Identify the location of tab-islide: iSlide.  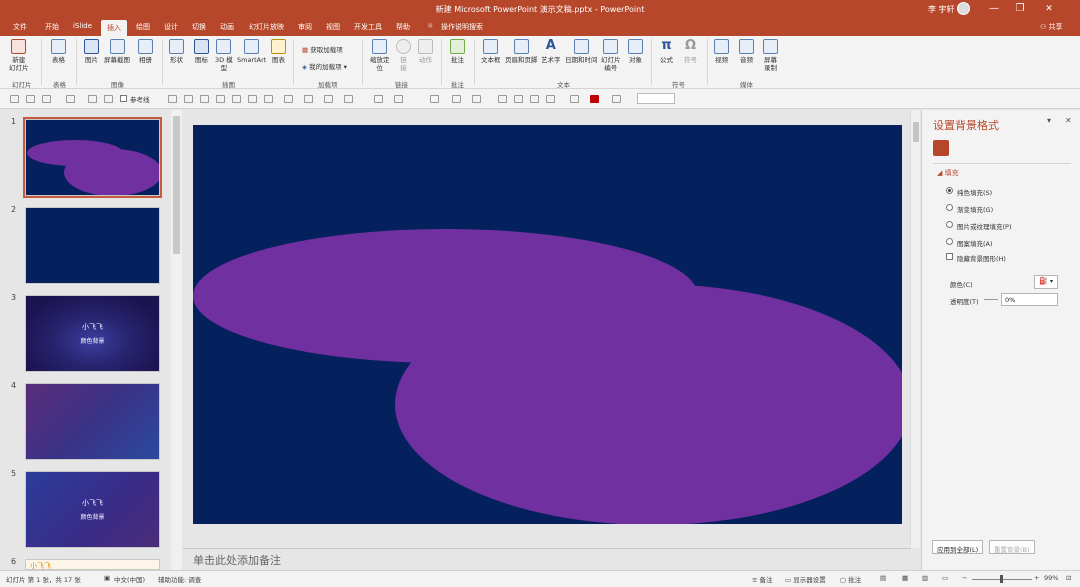
(82, 26).